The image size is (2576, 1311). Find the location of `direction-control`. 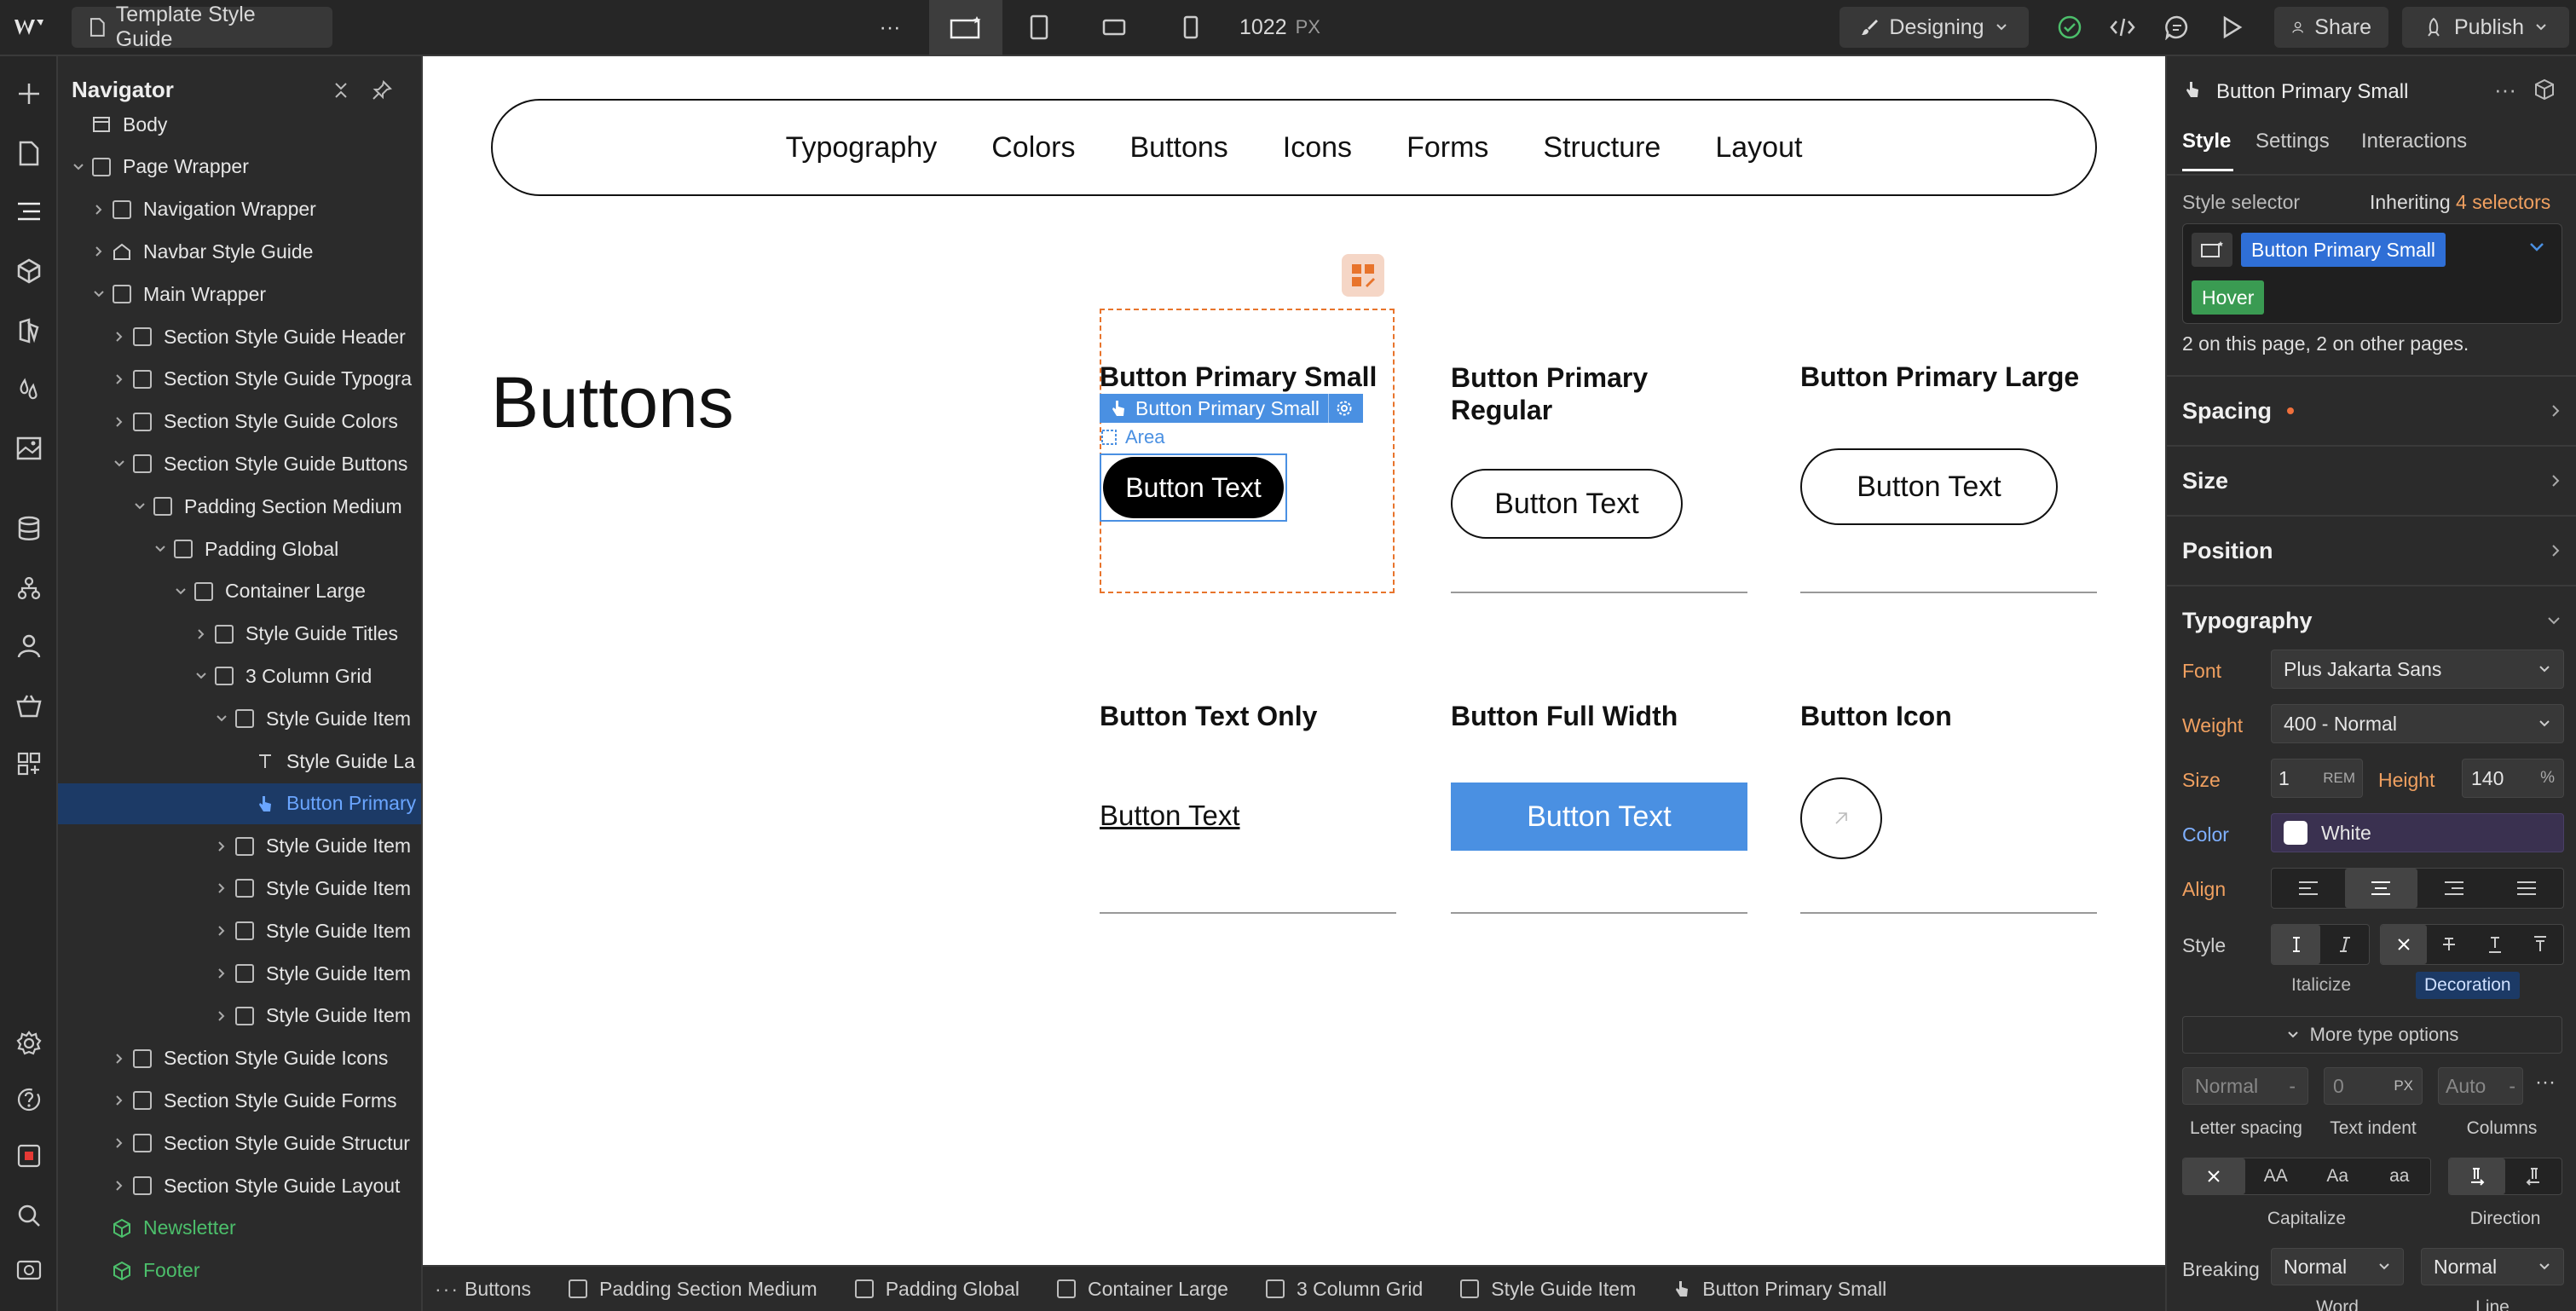

direction-control is located at coordinates (2505, 1176).